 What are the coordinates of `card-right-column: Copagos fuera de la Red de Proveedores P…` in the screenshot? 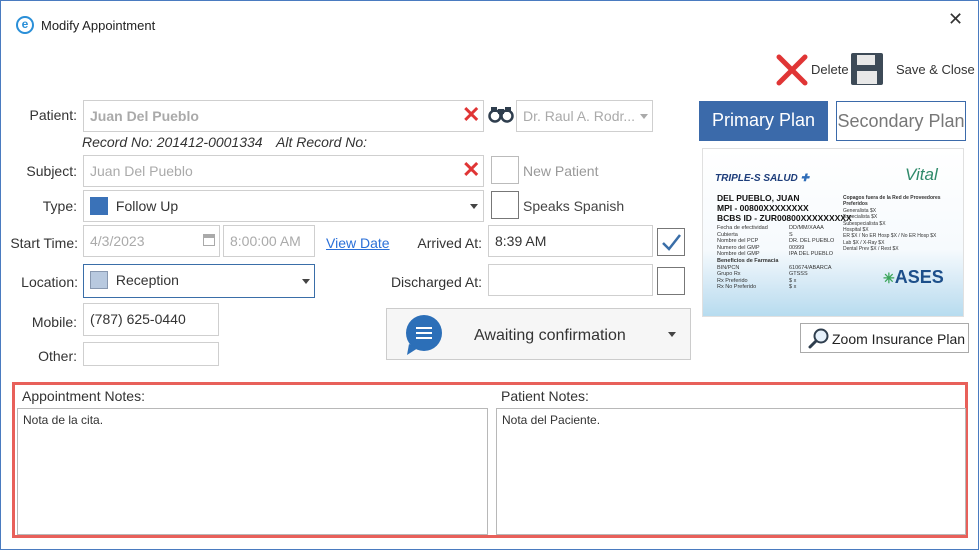 It's located at (892, 224).